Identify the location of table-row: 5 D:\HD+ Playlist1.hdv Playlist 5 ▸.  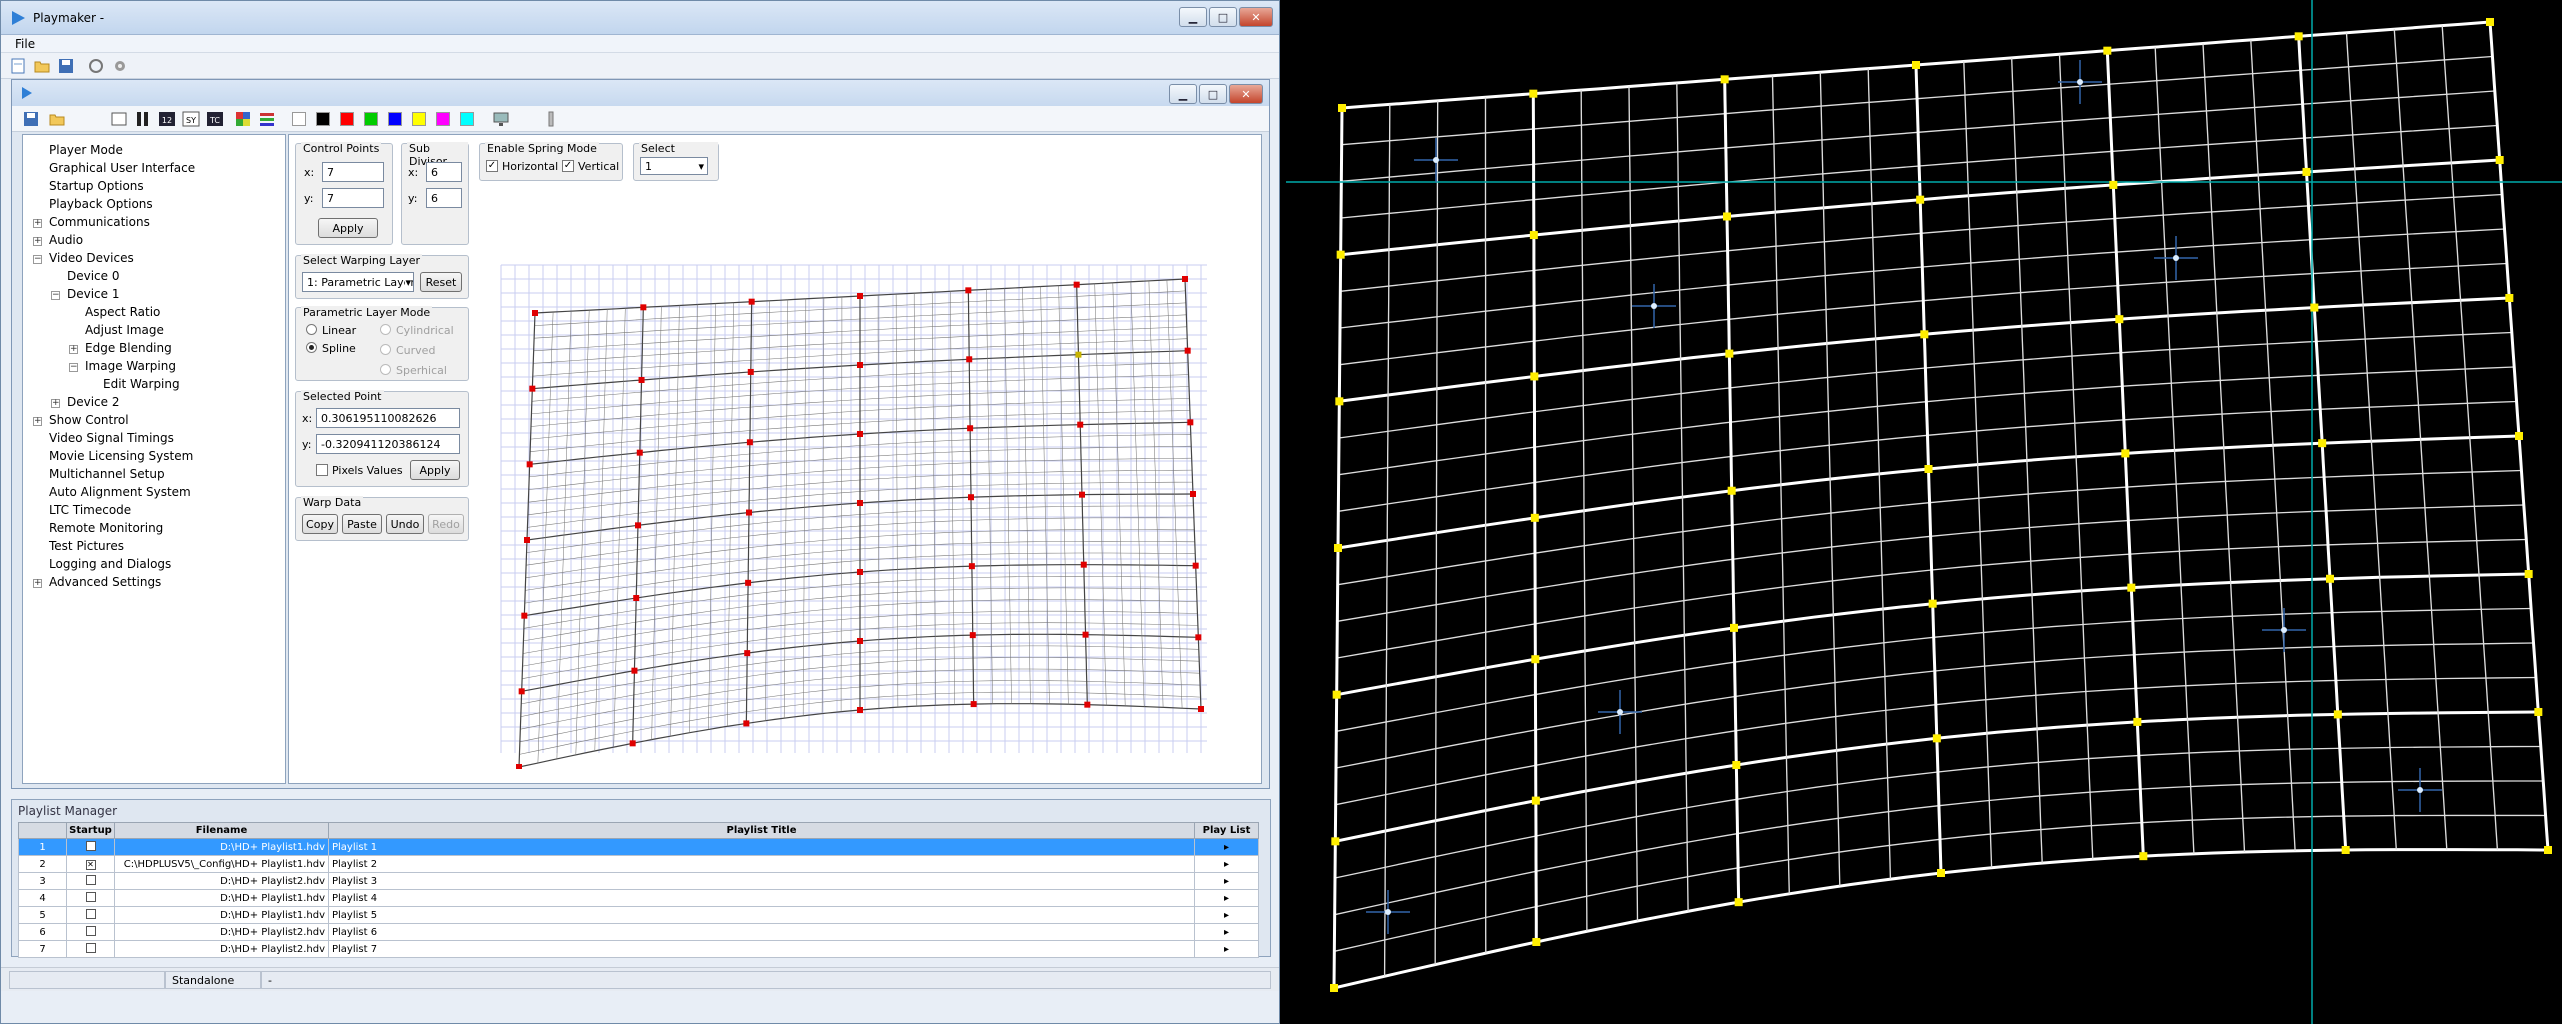
(638, 915).